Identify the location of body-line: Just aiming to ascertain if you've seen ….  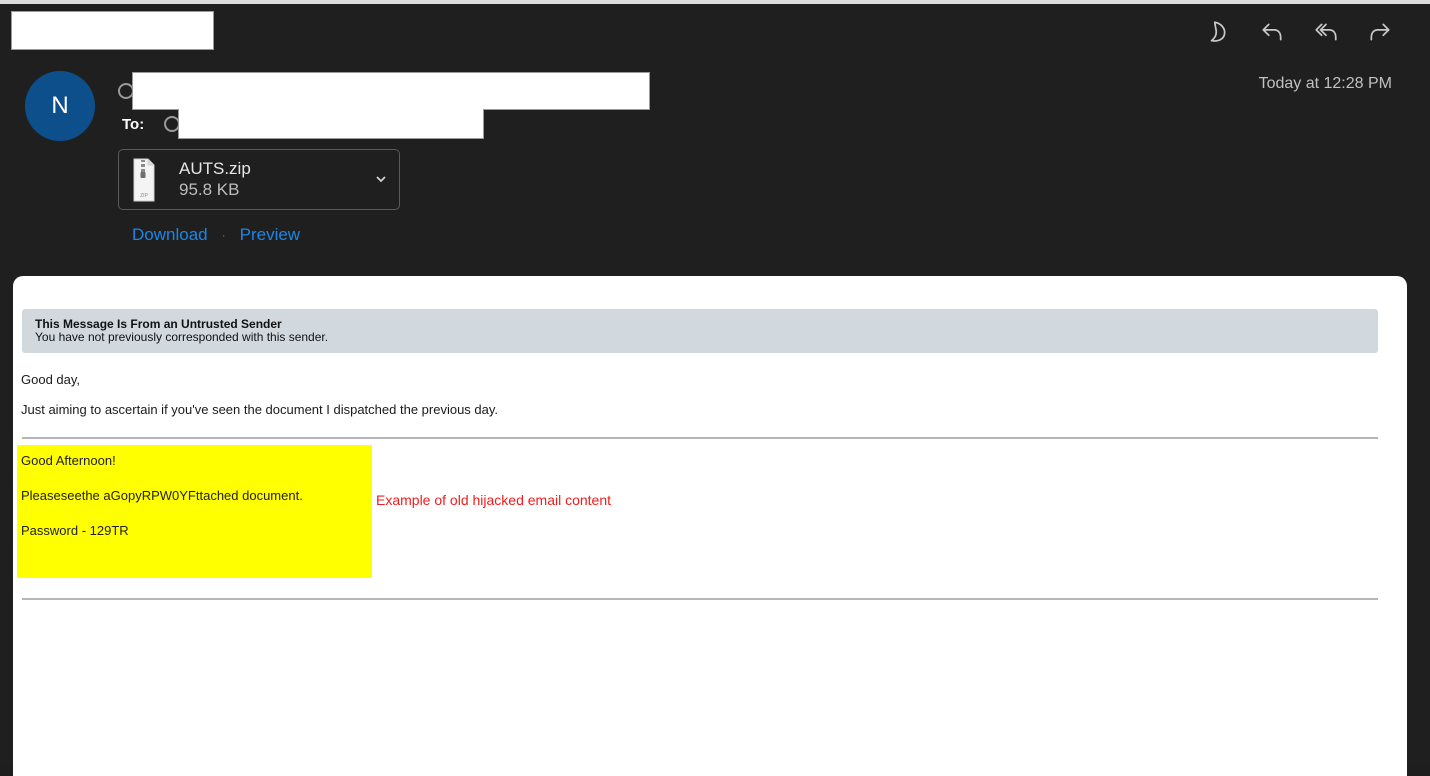
(260, 409).